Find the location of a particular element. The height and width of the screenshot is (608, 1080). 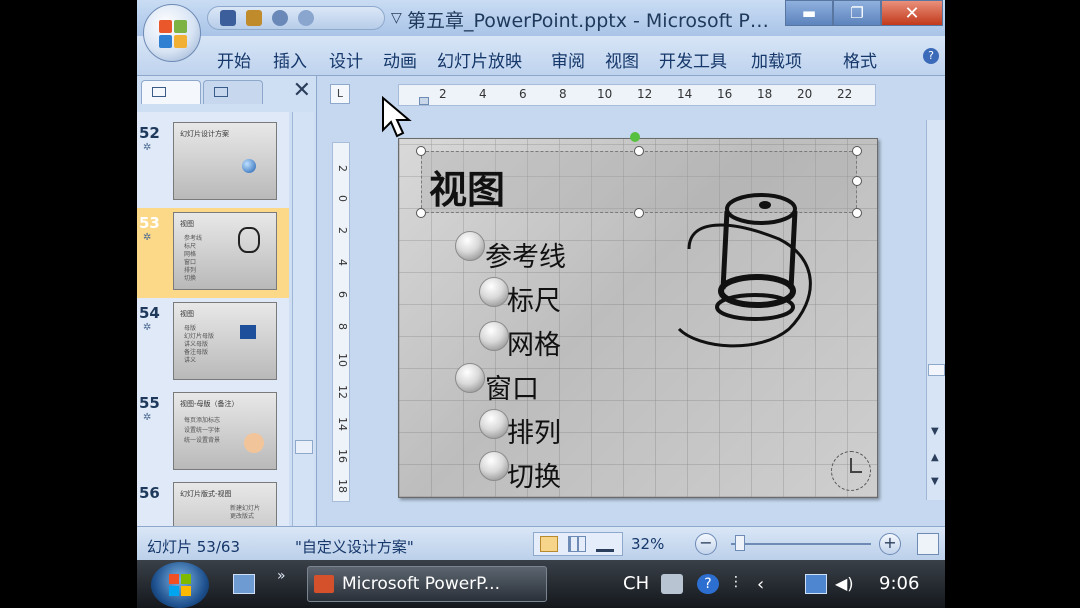

keyboard-icon is located at coordinates (672, 584).